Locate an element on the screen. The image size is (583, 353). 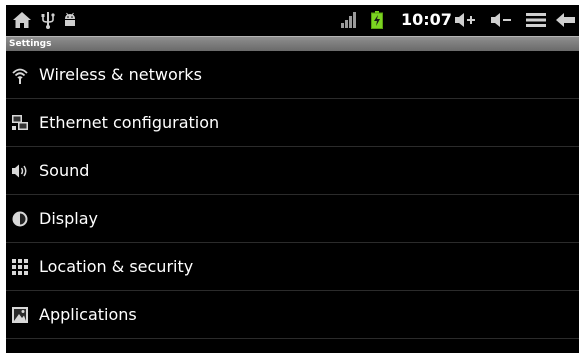
settings-item-location-security: Location & security is located at coordinates (292, 267).